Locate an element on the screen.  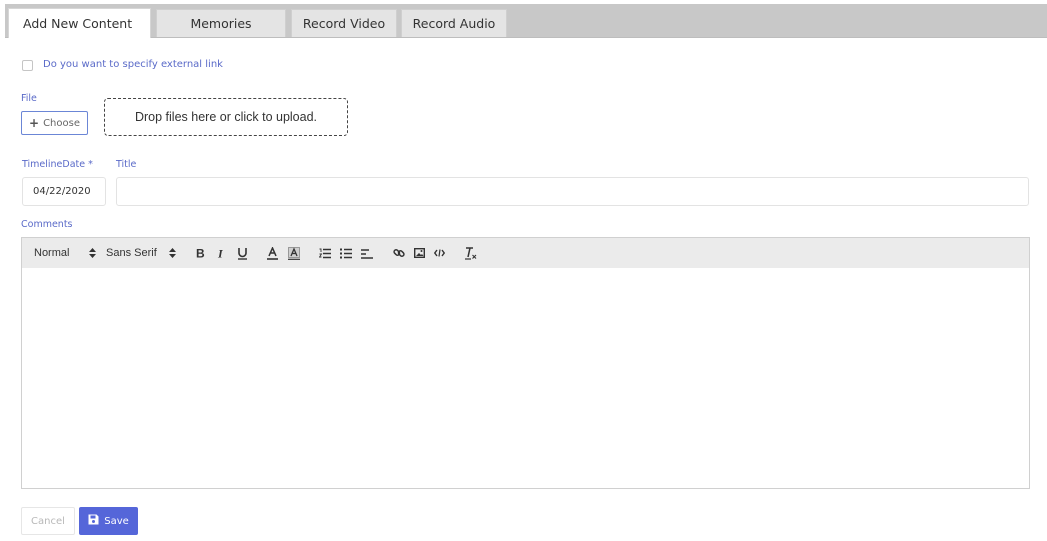
file-label: File is located at coordinates (29, 98).